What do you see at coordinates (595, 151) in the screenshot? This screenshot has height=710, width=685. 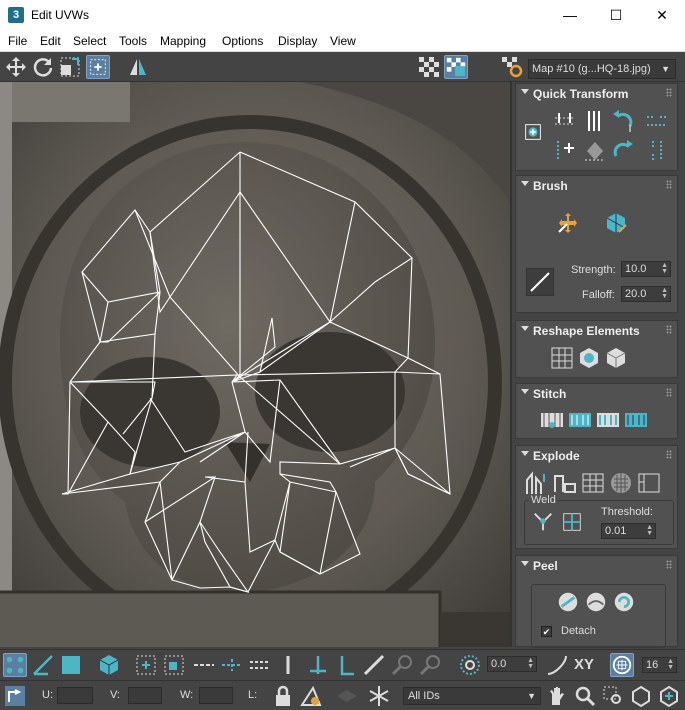 I see `straighten-icon` at bounding box center [595, 151].